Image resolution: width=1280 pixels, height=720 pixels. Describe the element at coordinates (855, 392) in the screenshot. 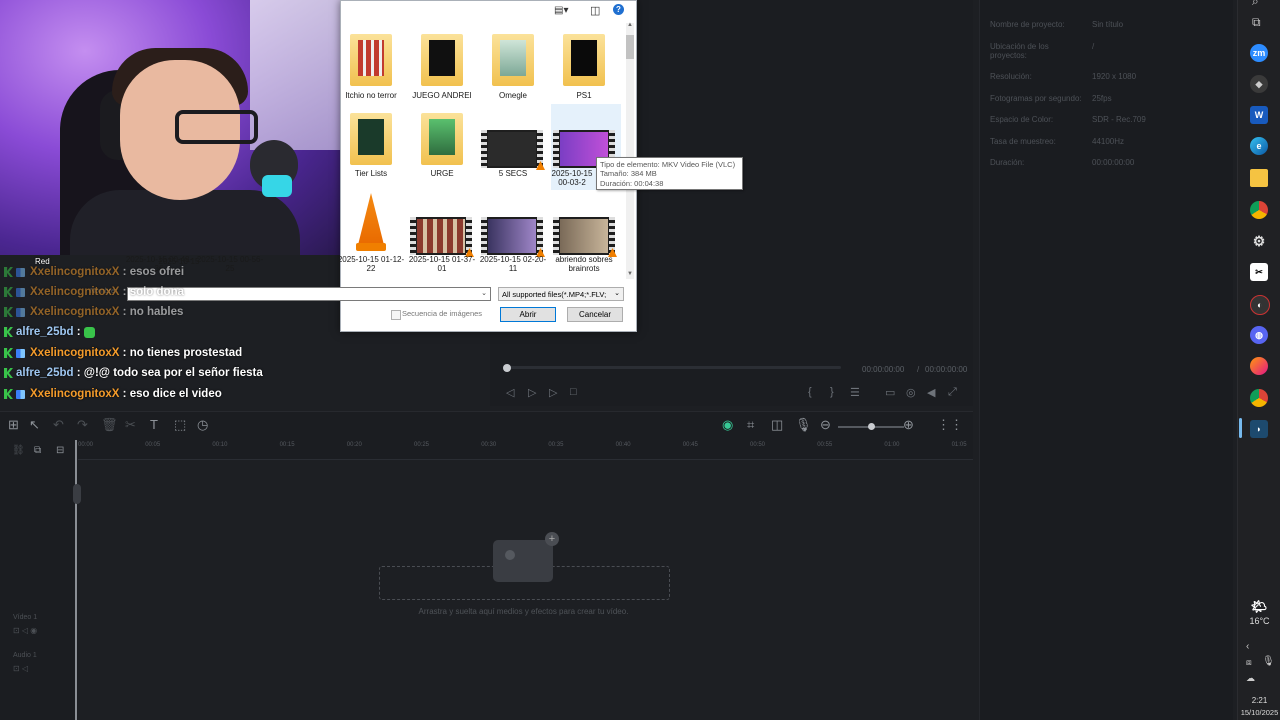

I see `quality-icon: ☰` at that location.